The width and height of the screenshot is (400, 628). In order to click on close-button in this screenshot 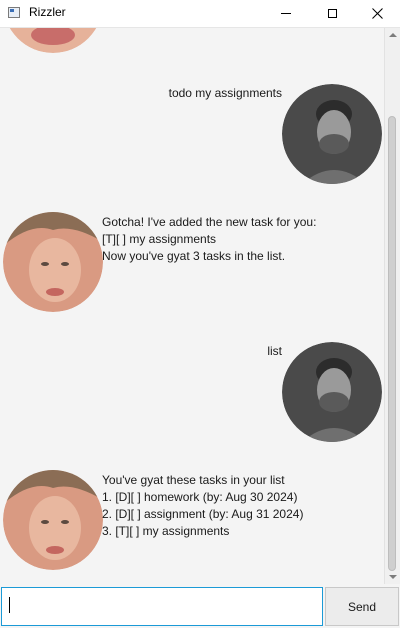, I will do `click(377, 13)`.